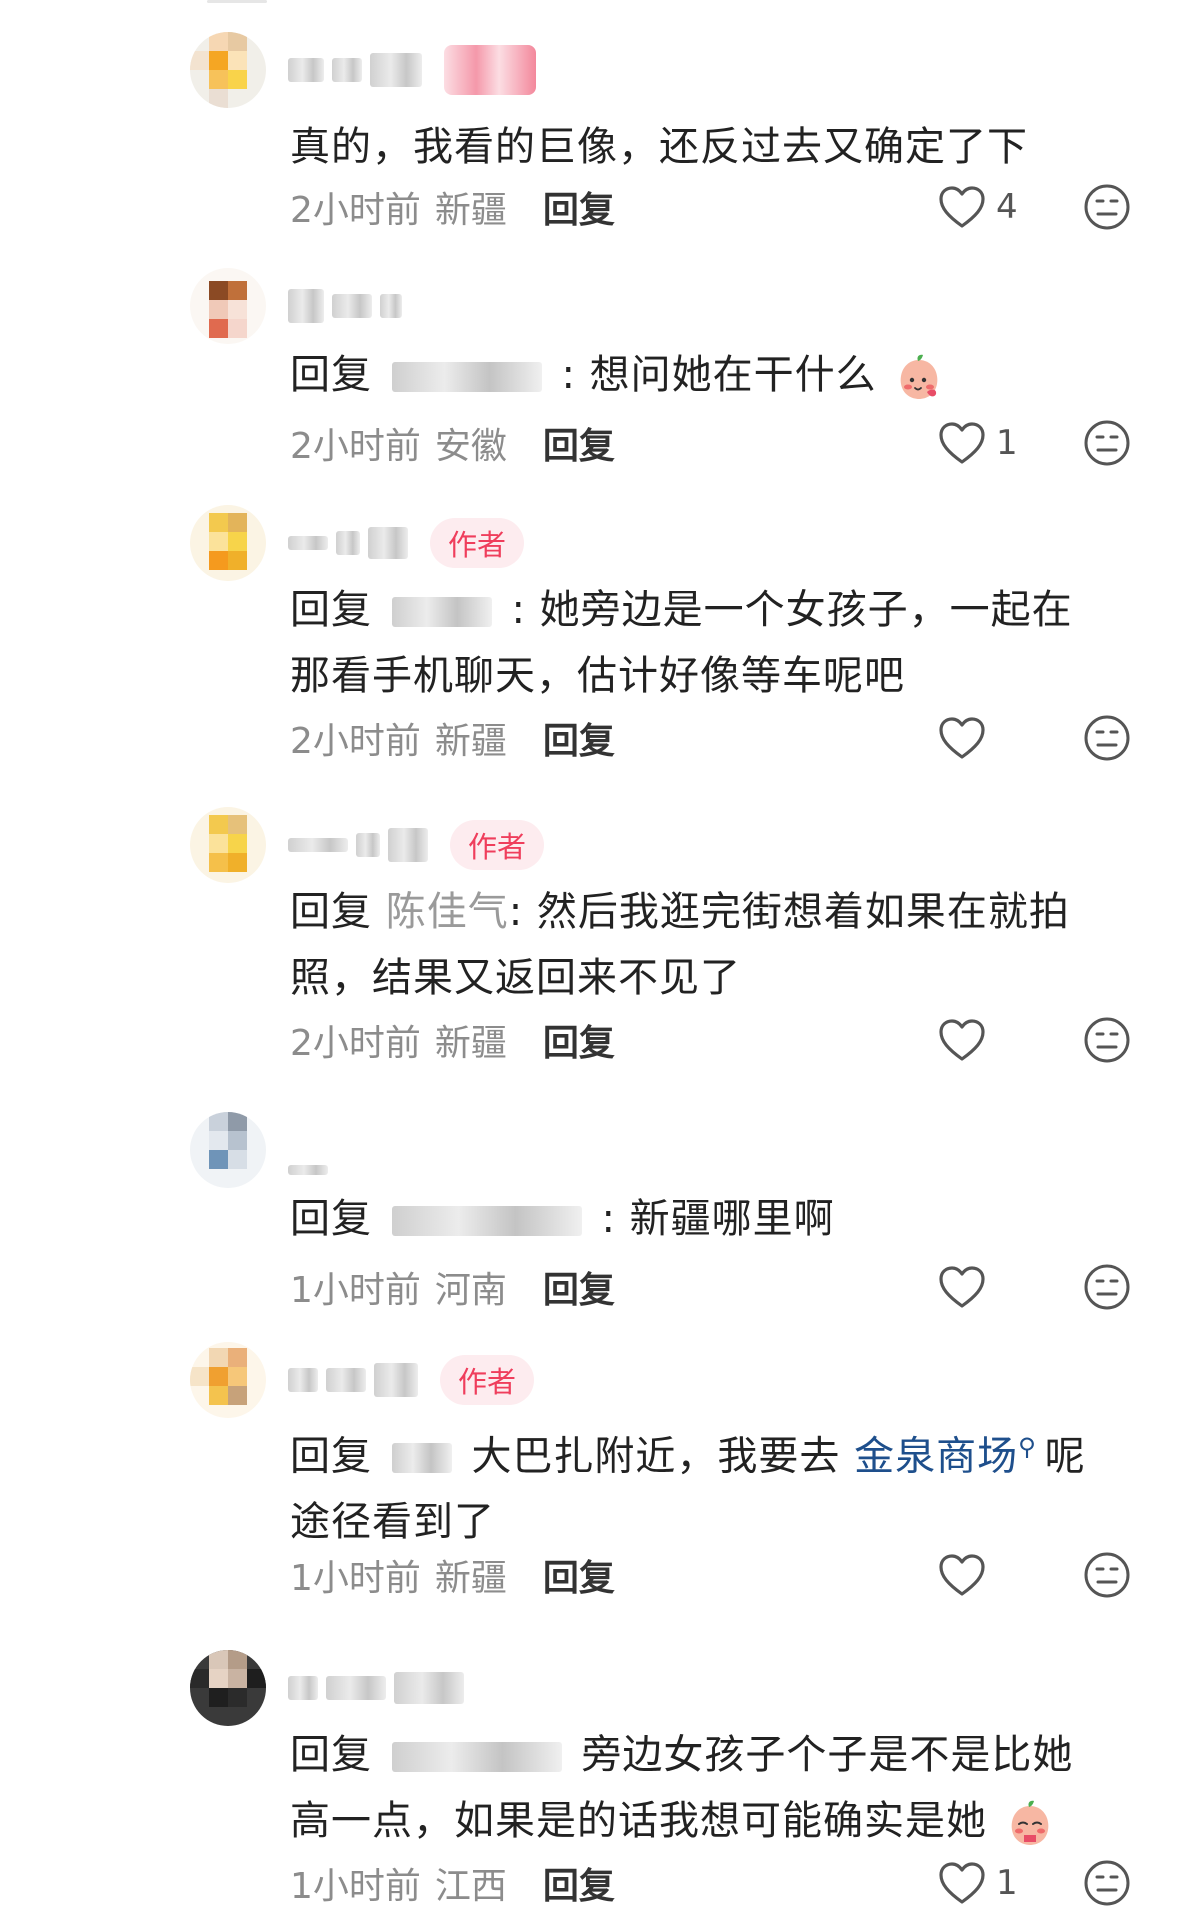  What do you see at coordinates (700, 643) in the screenshot?
I see `comment-text: 回复 : 她旁边是一个女孩子，一起在那看手机聊天，估计好像等车呢吧` at bounding box center [700, 643].